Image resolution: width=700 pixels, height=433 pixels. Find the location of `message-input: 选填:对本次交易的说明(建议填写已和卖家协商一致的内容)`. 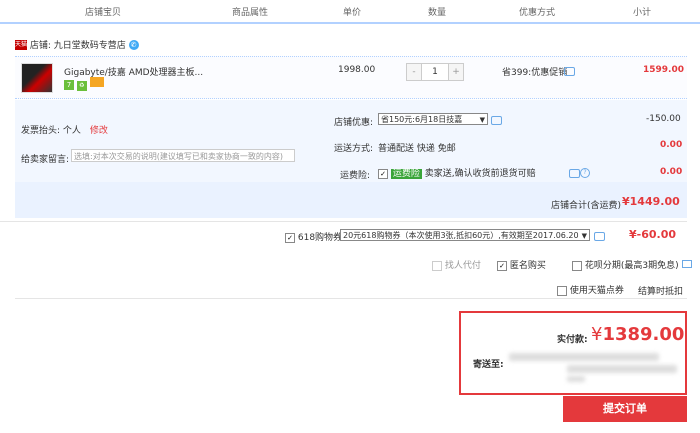

message-input: 选填:对本次交易的说明(建议填写已和卖家协商一致的内容) is located at coordinates (183, 155).